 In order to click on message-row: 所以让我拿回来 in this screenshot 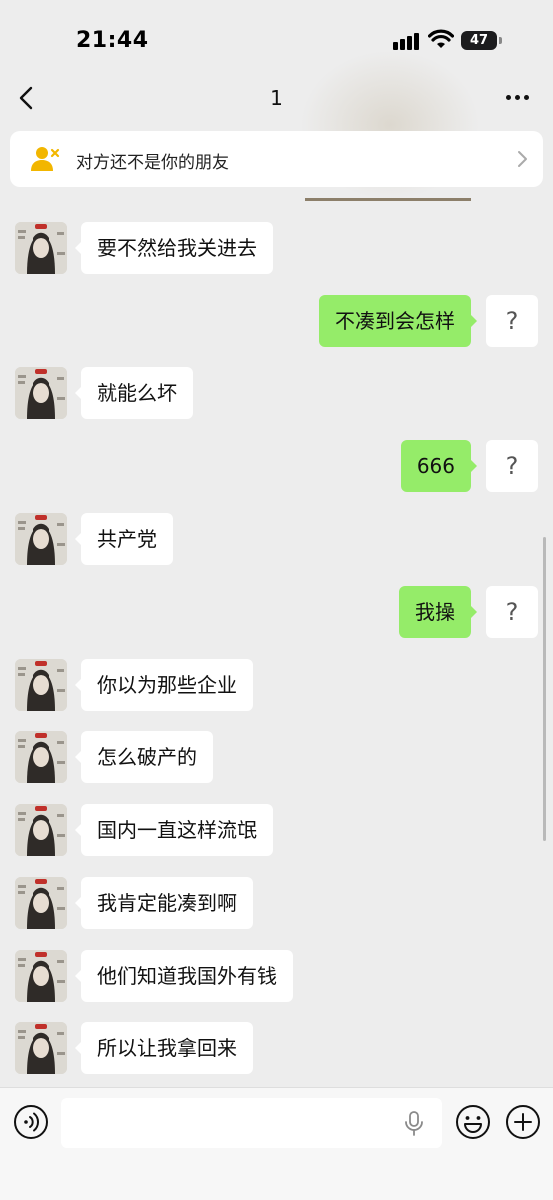, I will do `click(276, 1049)`.